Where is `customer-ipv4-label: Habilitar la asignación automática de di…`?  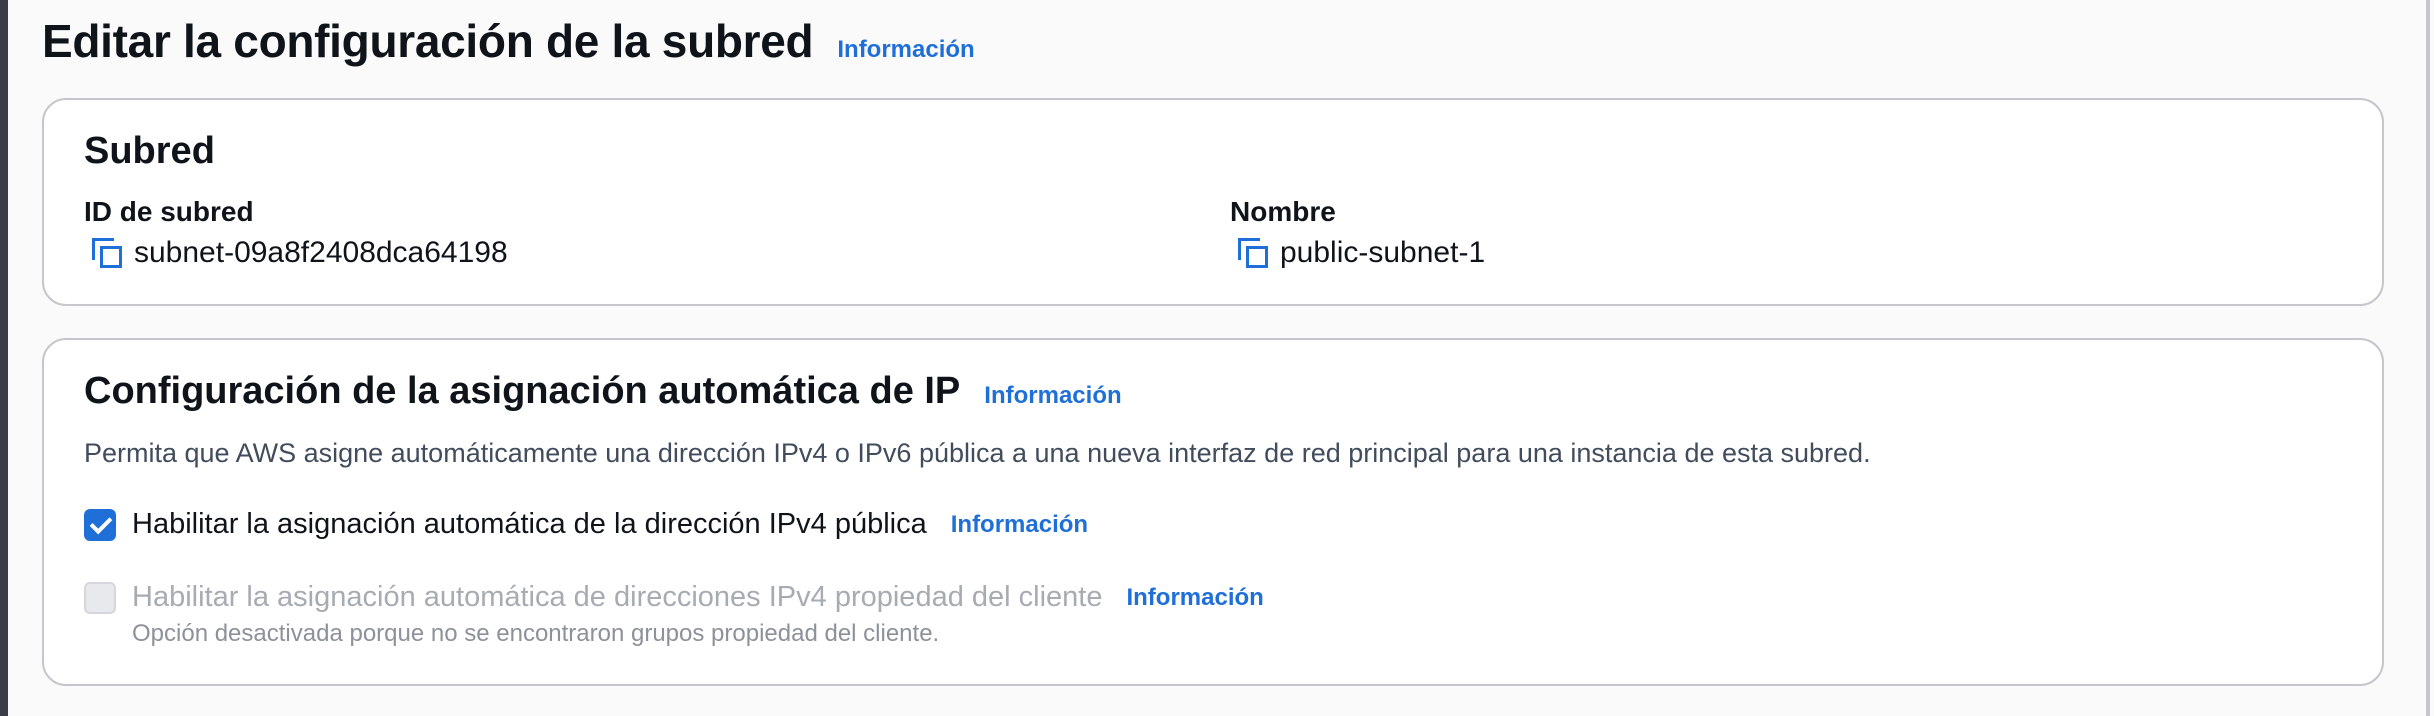 customer-ipv4-label: Habilitar la asignación automática de di… is located at coordinates (617, 597).